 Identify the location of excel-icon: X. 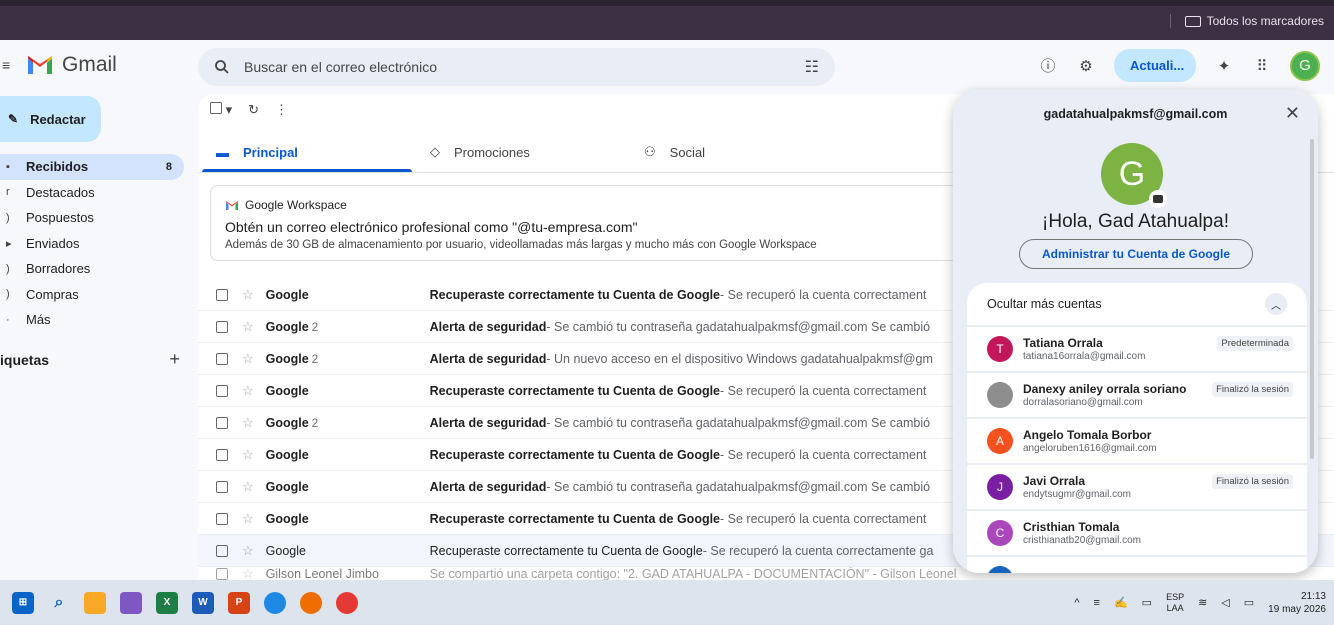
(167, 602).